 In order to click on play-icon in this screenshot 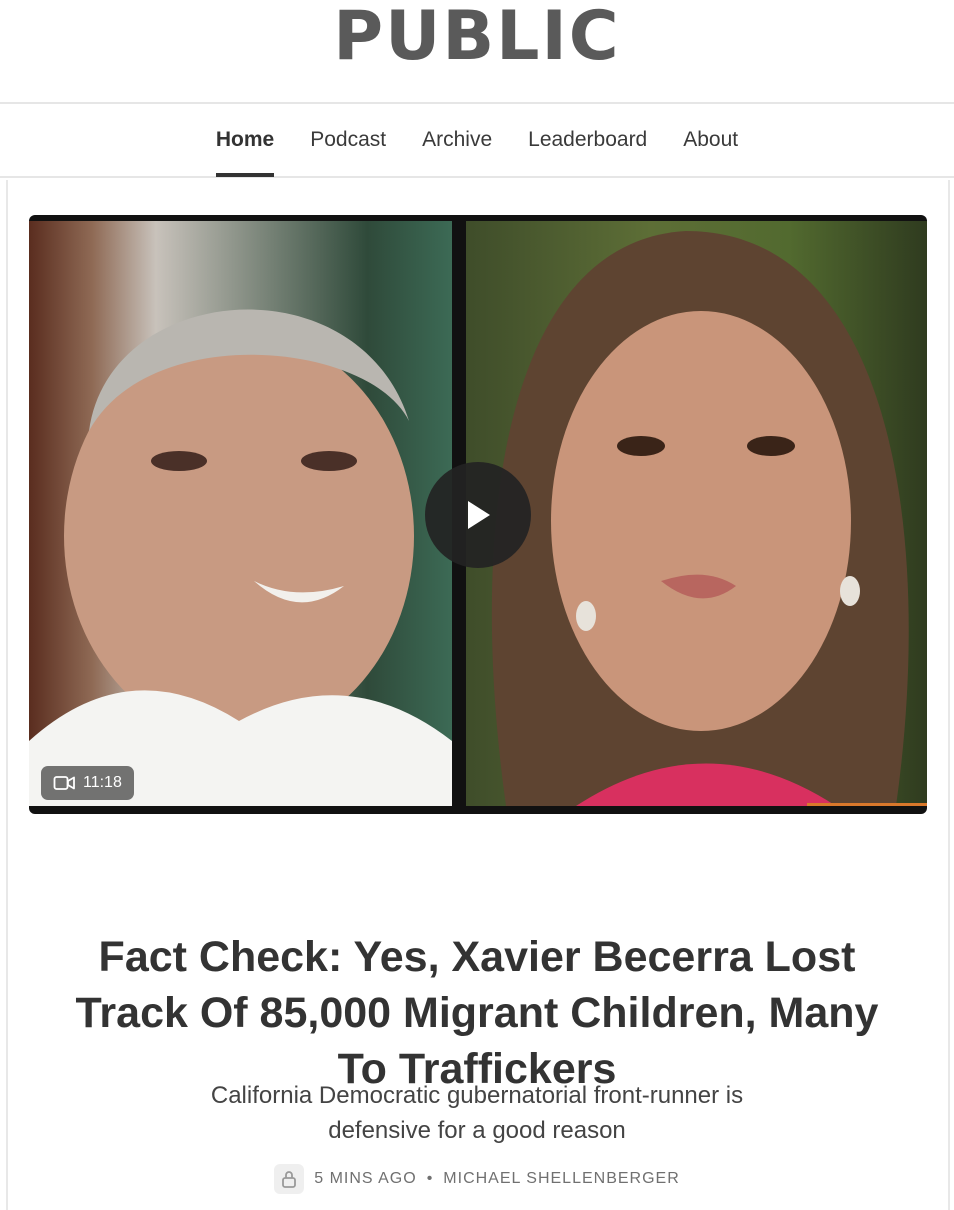, I will do `click(479, 515)`.